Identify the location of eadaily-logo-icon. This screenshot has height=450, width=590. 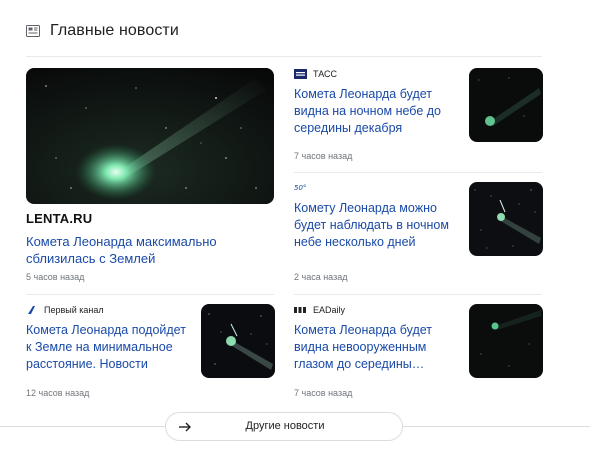
(300, 310).